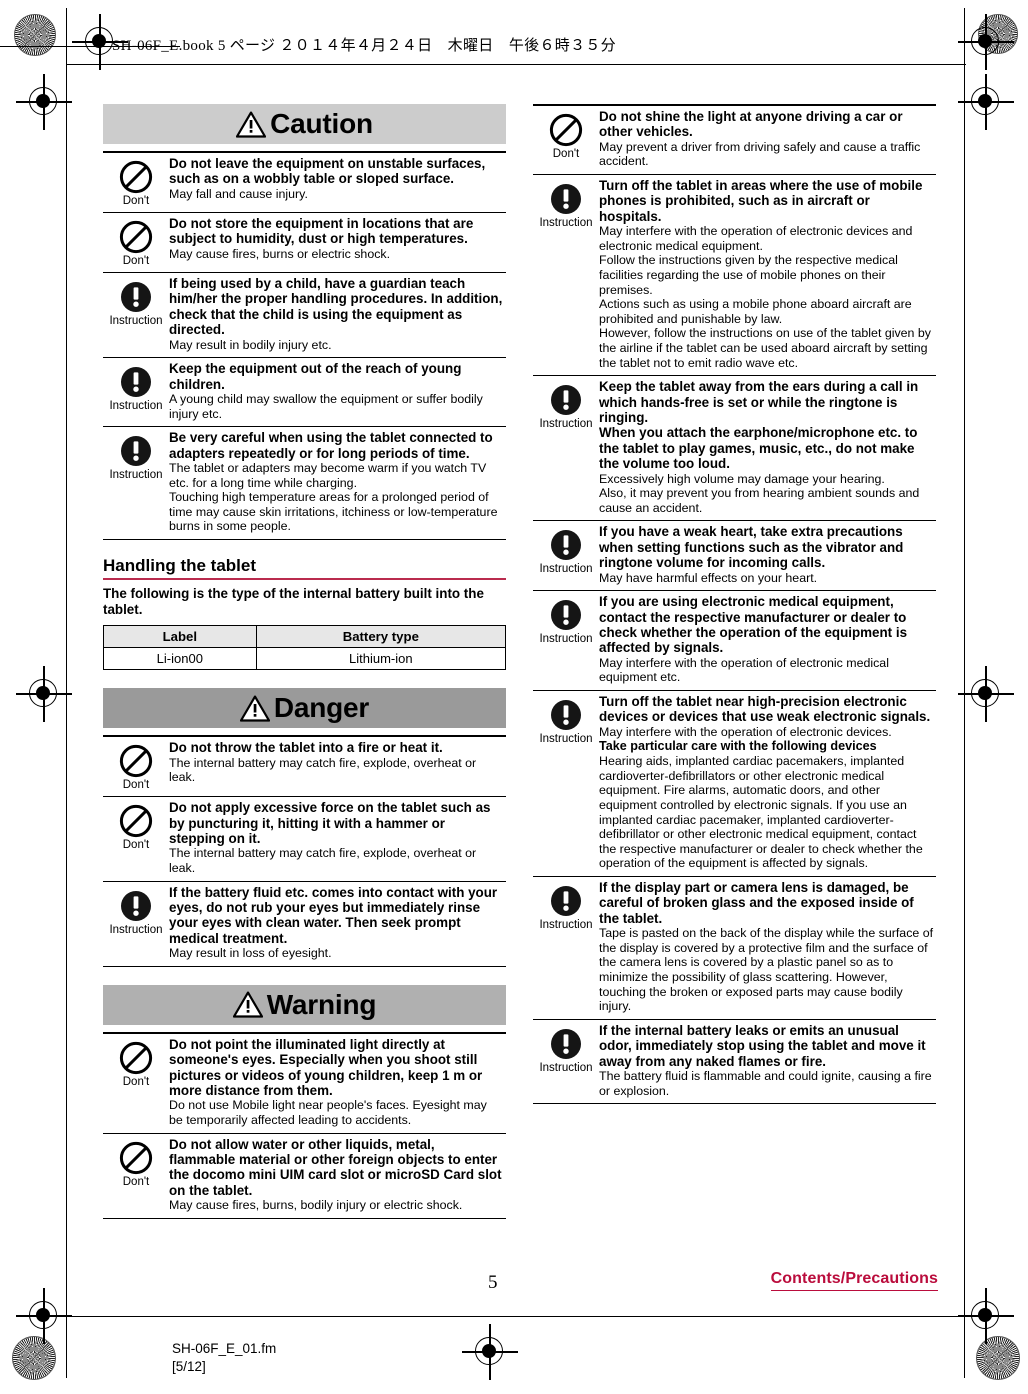 Image resolution: width=1028 pixels, height=1394 pixels. What do you see at coordinates (35, 35) in the screenshot?
I see `rosette-mark-top-left` at bounding box center [35, 35].